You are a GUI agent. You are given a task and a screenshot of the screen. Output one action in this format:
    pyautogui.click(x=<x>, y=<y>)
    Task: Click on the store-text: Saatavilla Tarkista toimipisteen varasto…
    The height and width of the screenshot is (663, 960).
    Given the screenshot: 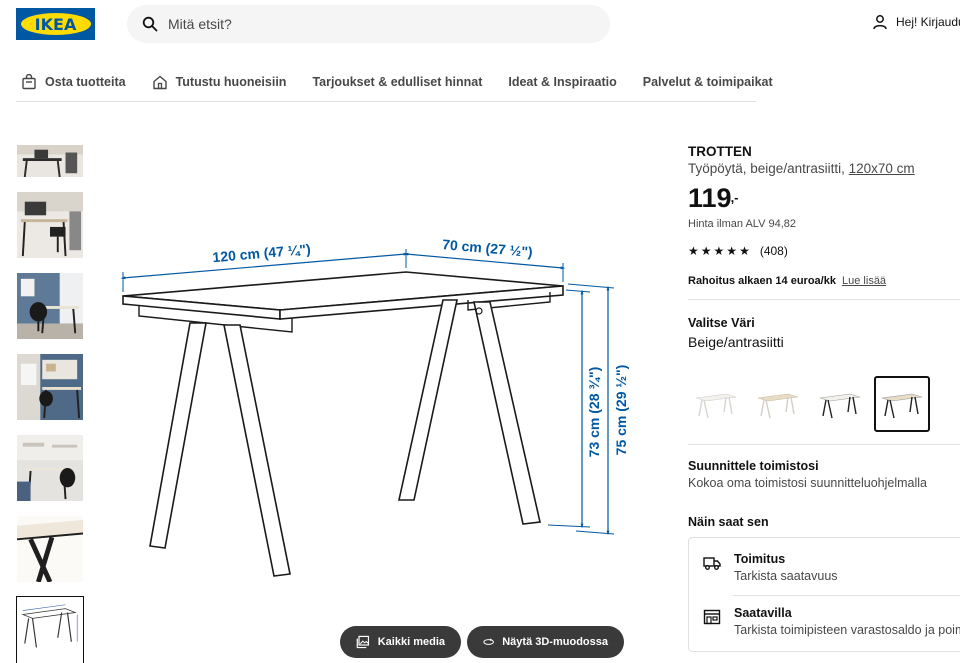 What is the action you would take?
    pyautogui.click(x=847, y=621)
    